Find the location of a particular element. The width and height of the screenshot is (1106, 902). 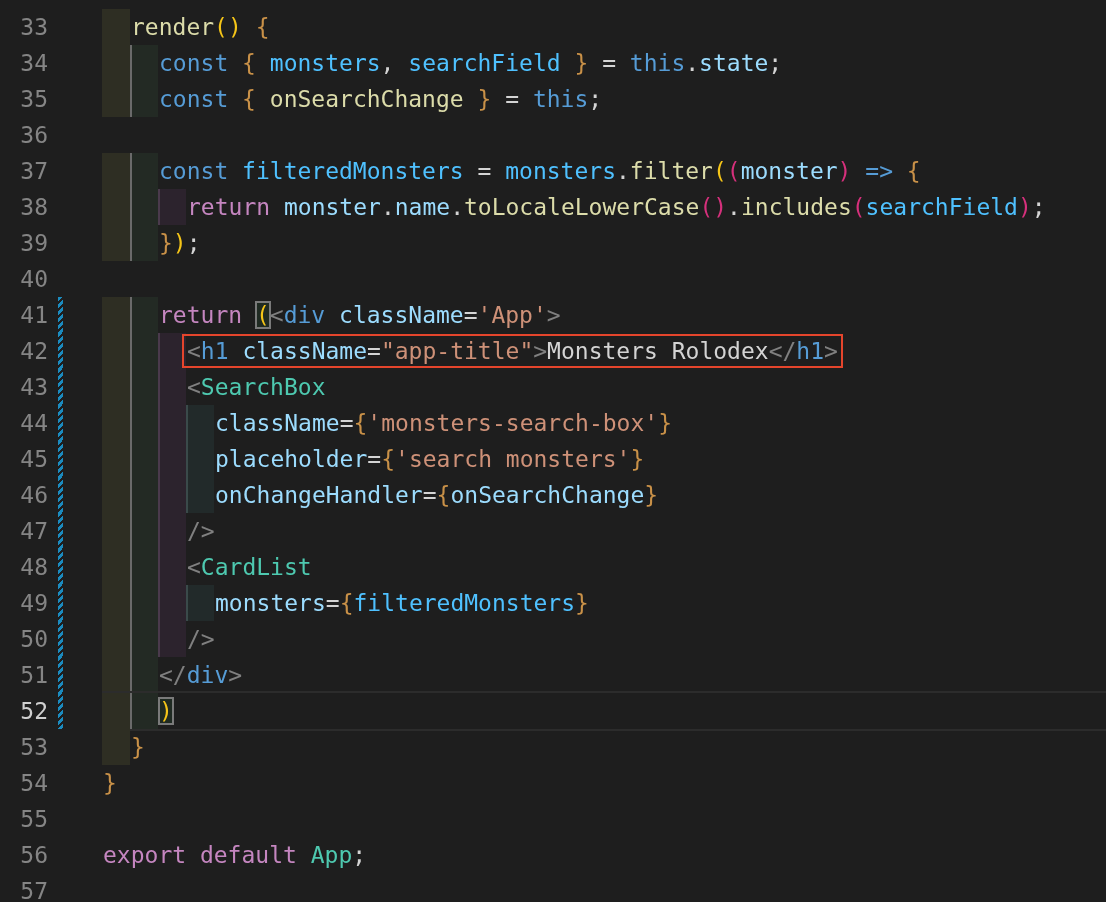

code-line: onChangeHandler={onSearchChange} is located at coordinates (437, 495).